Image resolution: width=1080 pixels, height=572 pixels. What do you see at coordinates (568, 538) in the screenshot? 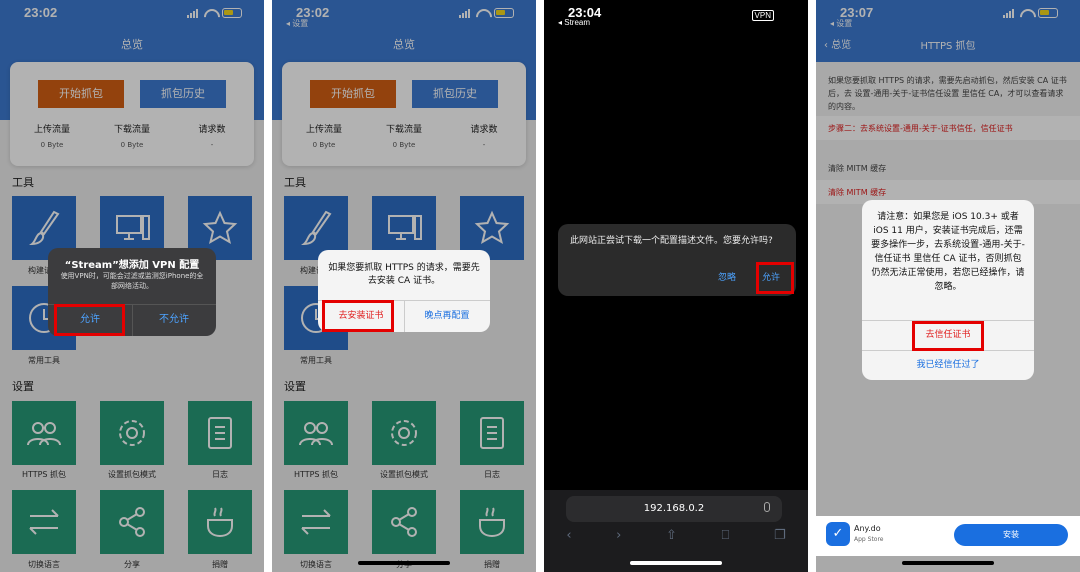
I see `back-arrow-icon: ‹` at bounding box center [568, 538].